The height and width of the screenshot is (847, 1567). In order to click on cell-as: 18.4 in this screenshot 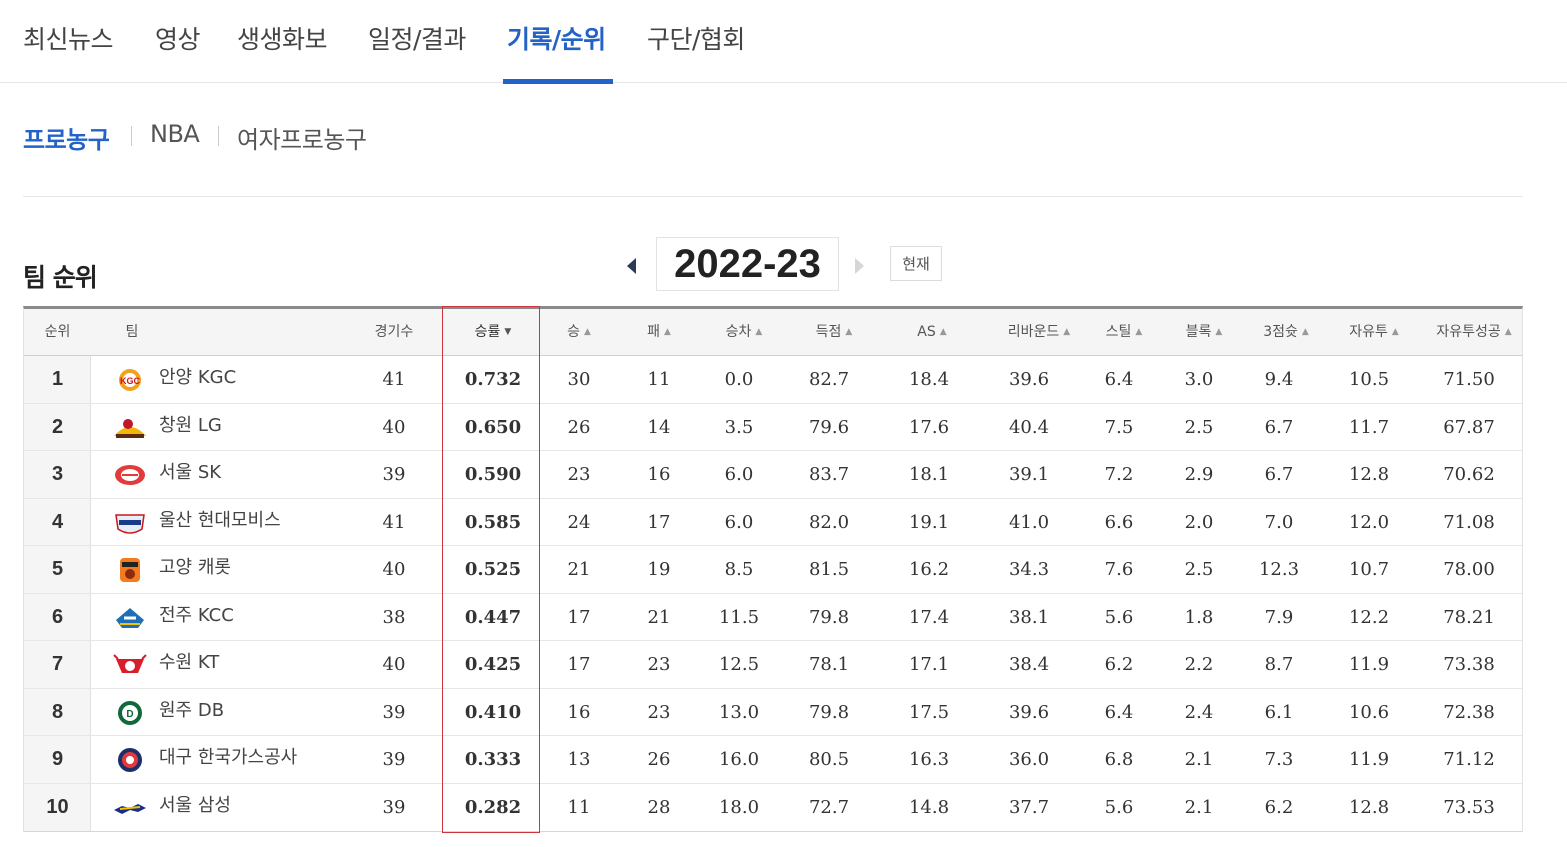, I will do `click(929, 379)`.